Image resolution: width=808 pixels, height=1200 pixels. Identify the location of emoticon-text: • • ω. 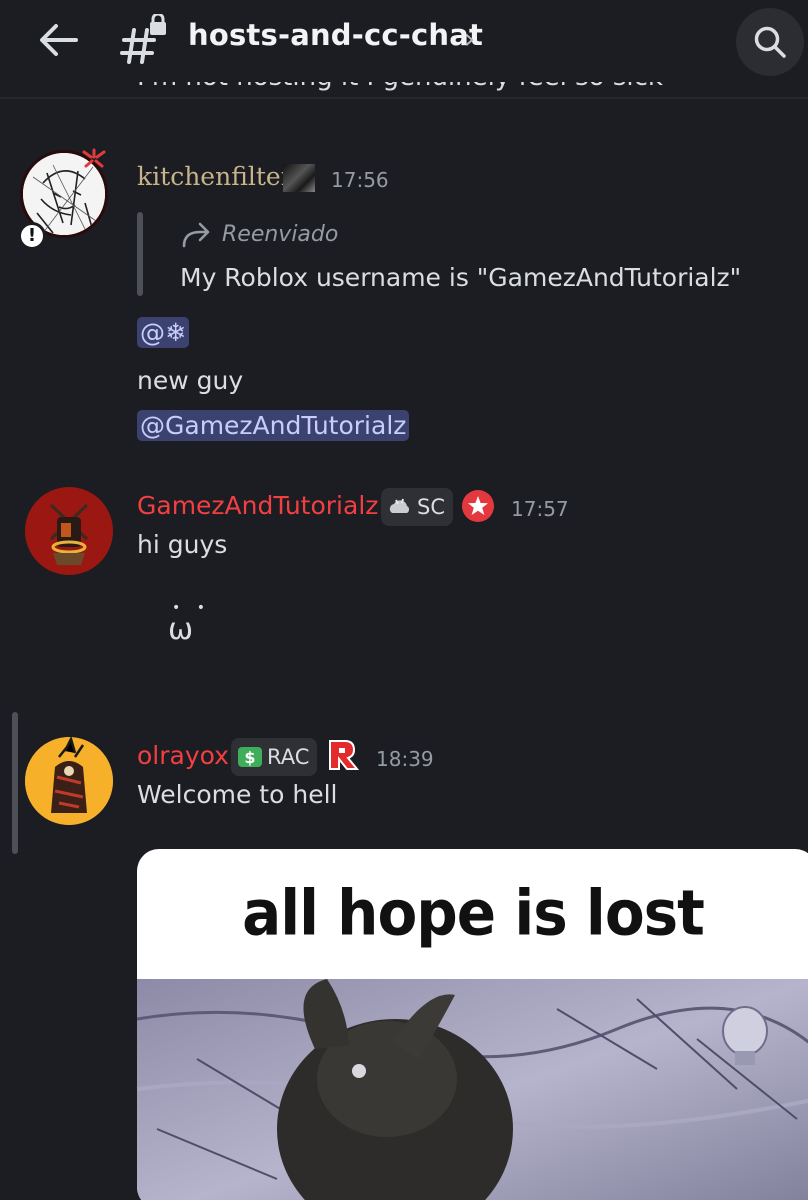
(189, 623).